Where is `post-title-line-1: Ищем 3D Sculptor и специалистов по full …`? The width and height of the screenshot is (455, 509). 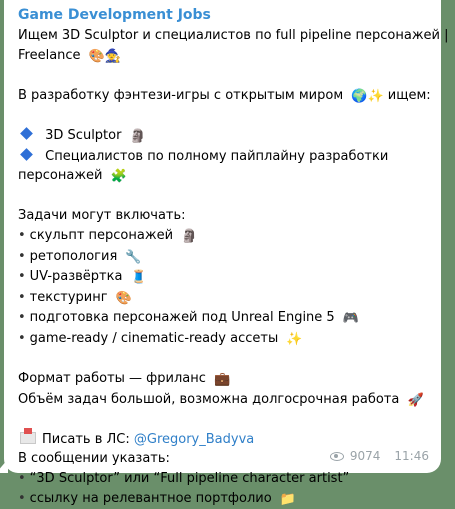 post-title-line-1: Ищем 3D Sculptor и специалистов по full … is located at coordinates (233, 35).